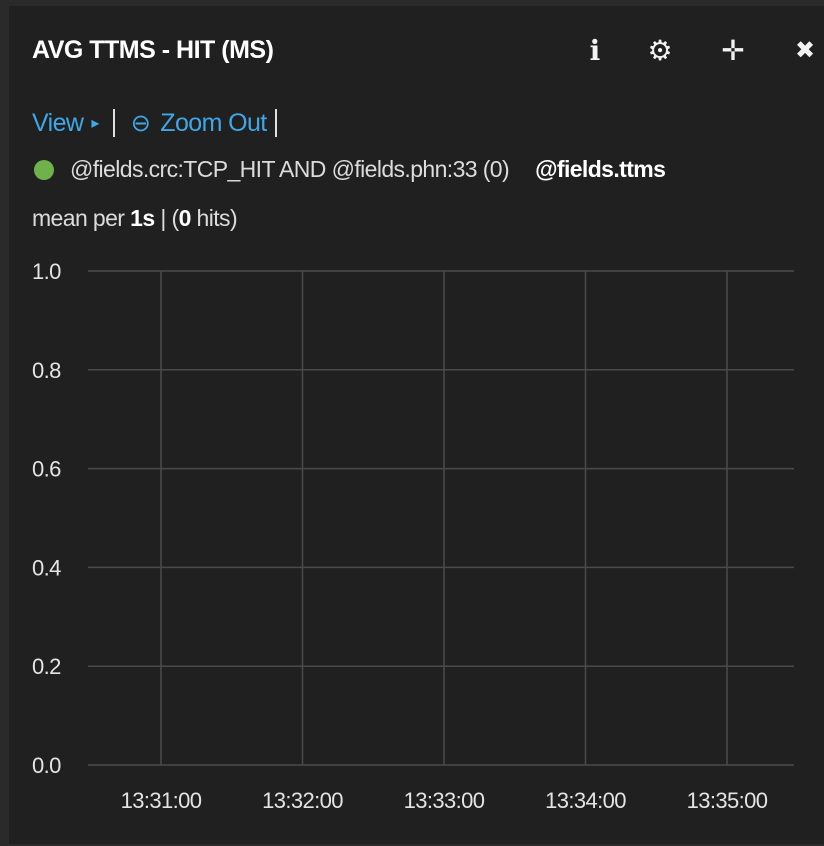 This screenshot has height=846, width=824. Describe the element at coordinates (214, 218) in the screenshot. I see `stats-suffix: hits)` at that location.